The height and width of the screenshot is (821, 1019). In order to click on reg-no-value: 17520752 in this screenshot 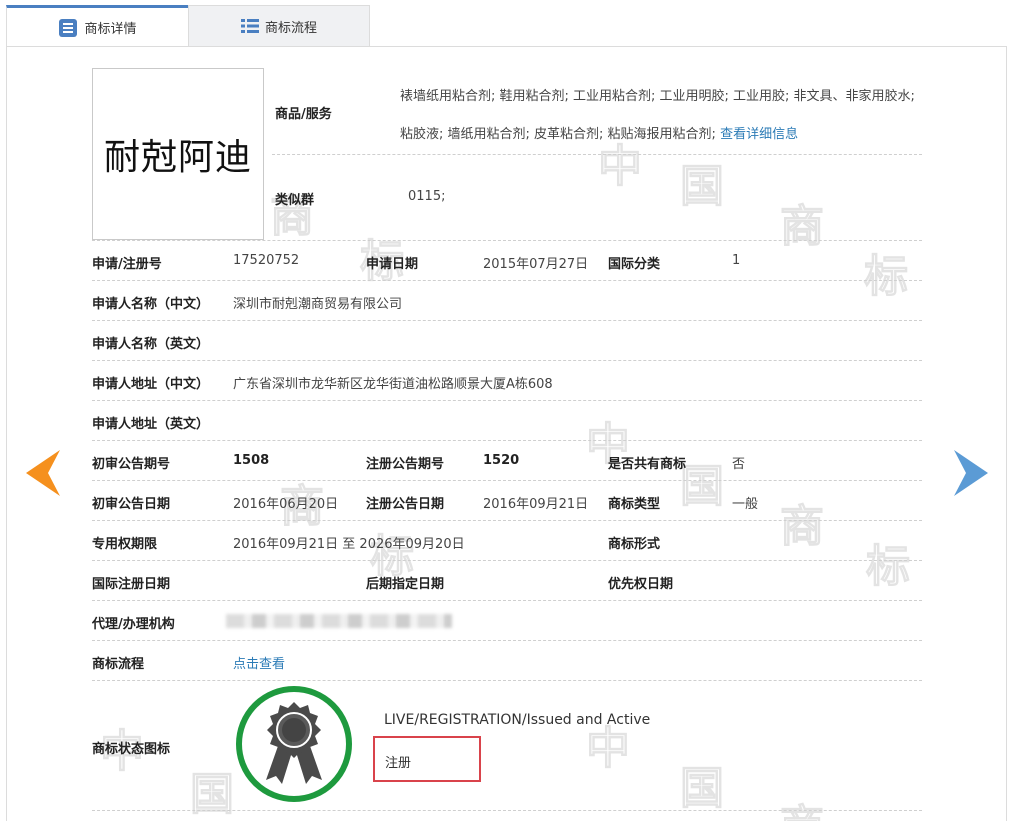, I will do `click(266, 260)`.